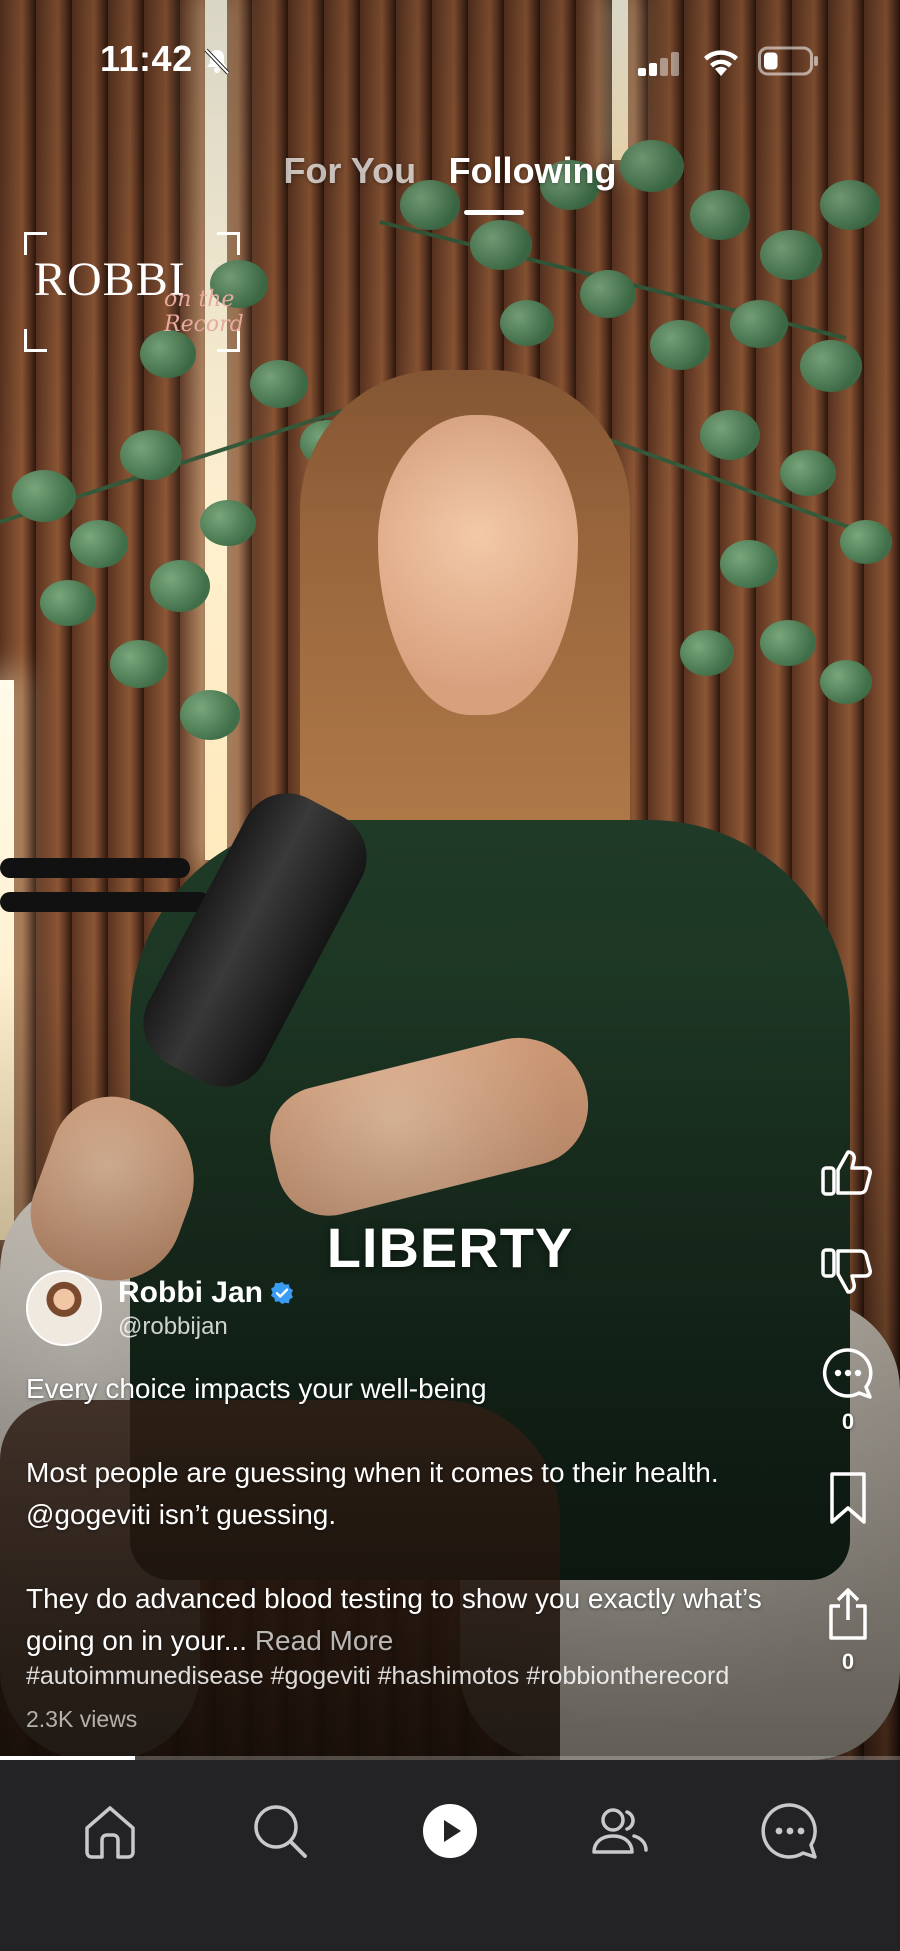 This screenshot has width=900, height=1951. What do you see at coordinates (282, 1295) in the screenshot?
I see `verified-badge-icon` at bounding box center [282, 1295].